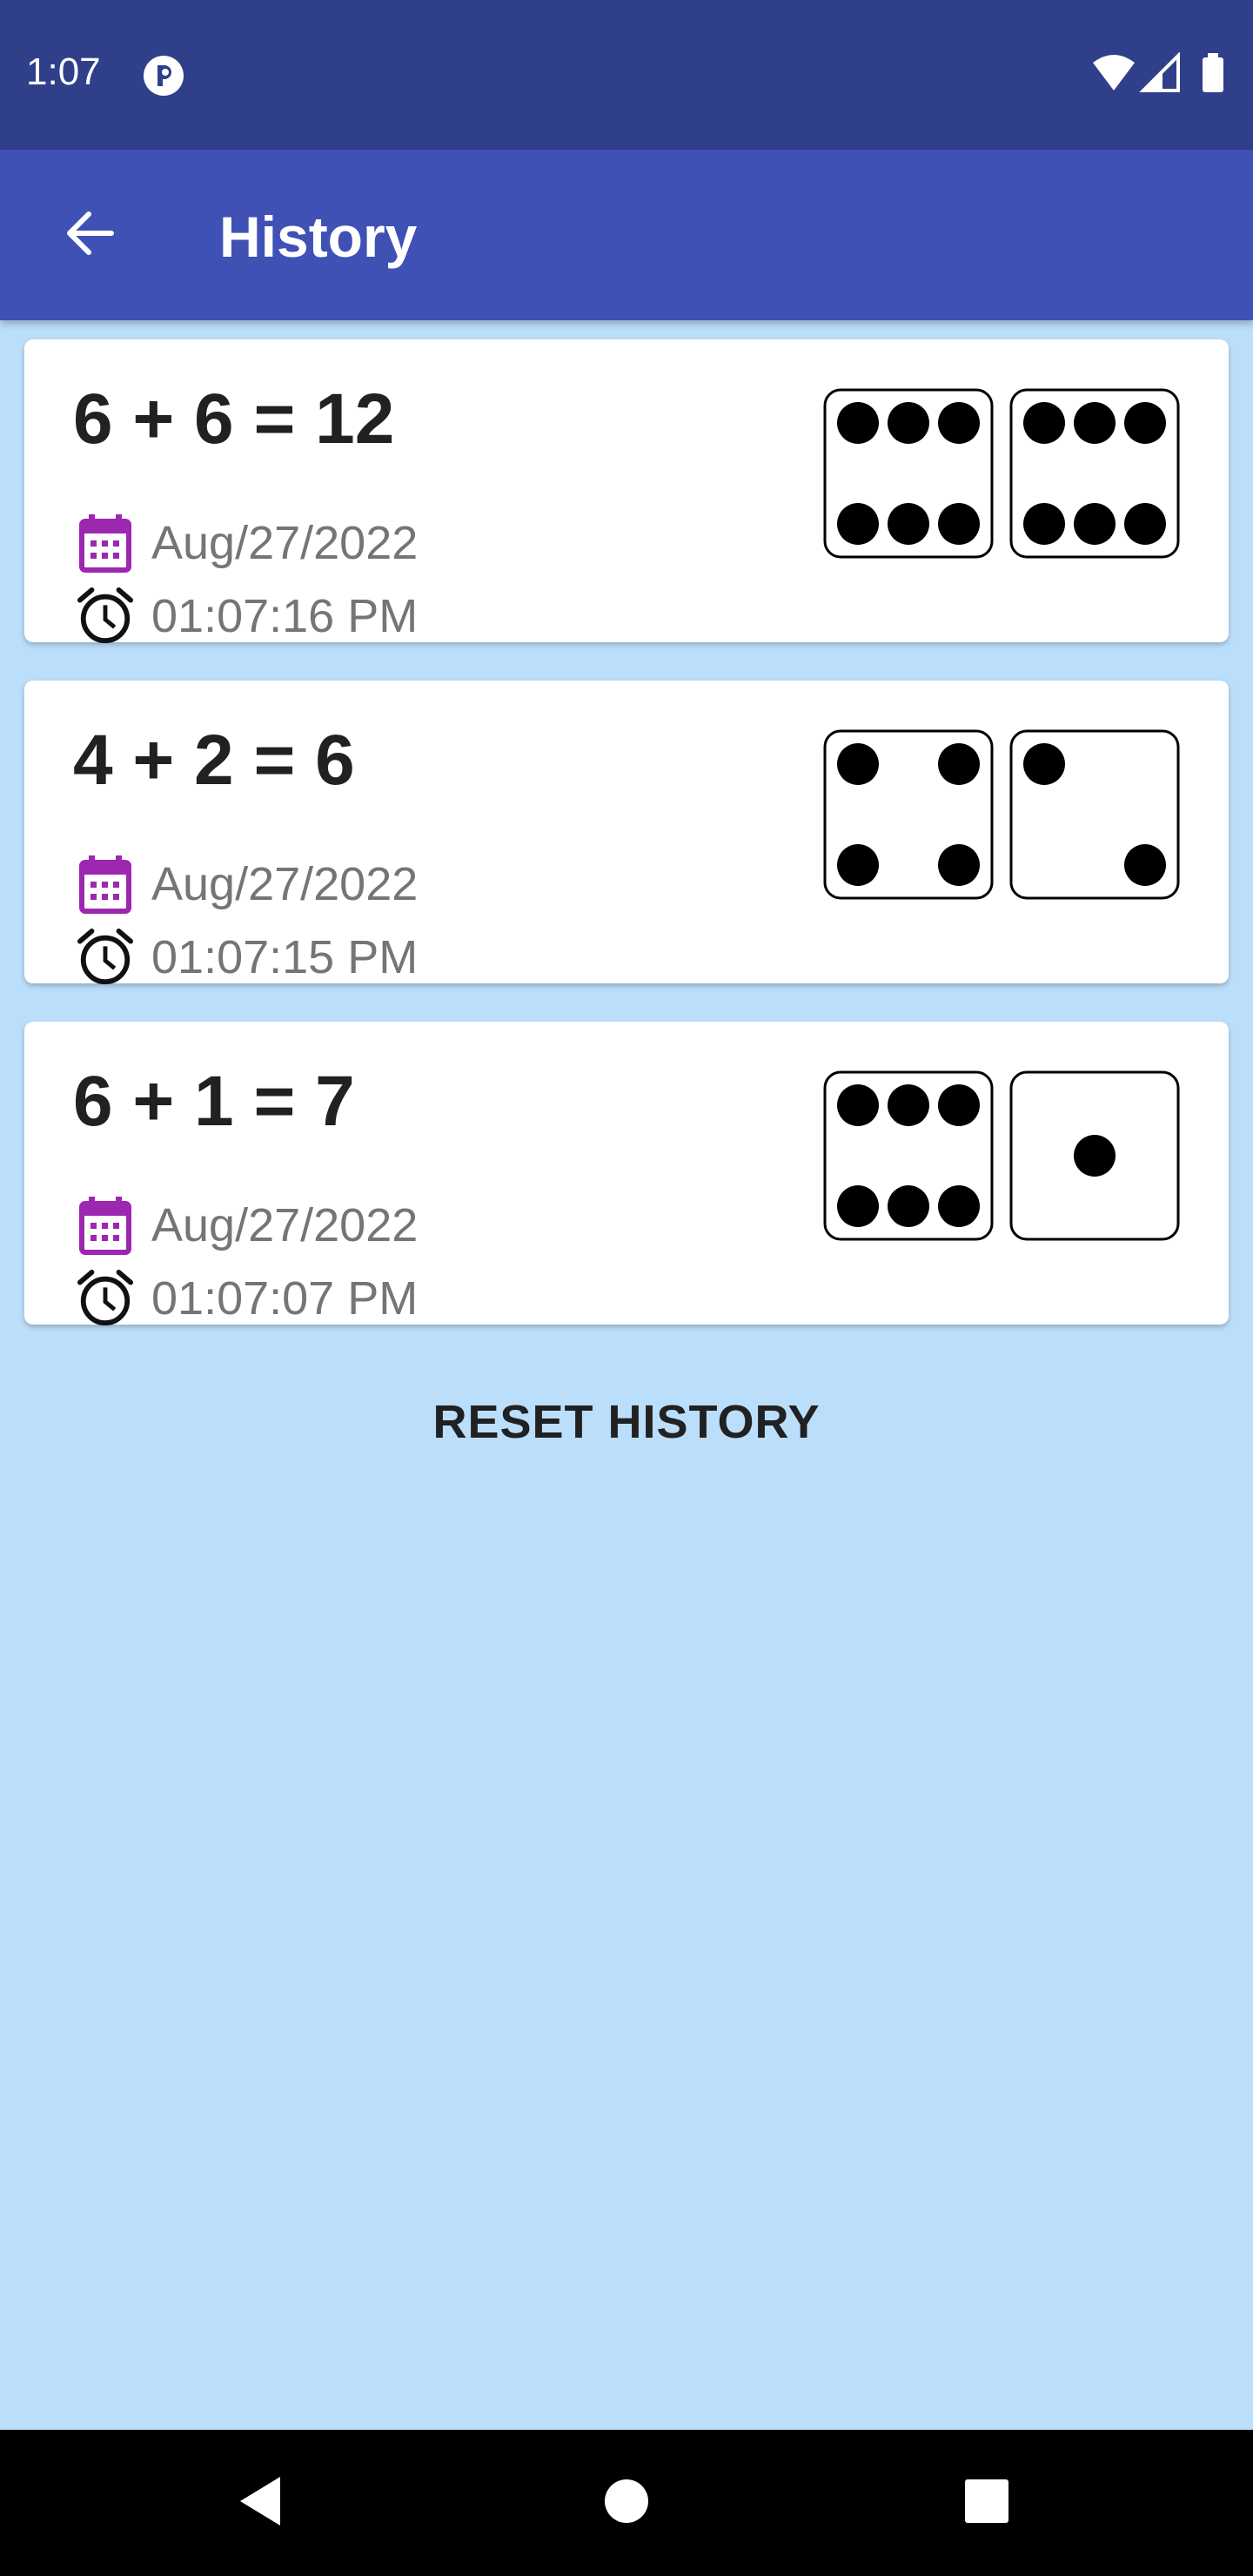  I want to click on time-row: 01:07:16 PM, so click(247, 616).